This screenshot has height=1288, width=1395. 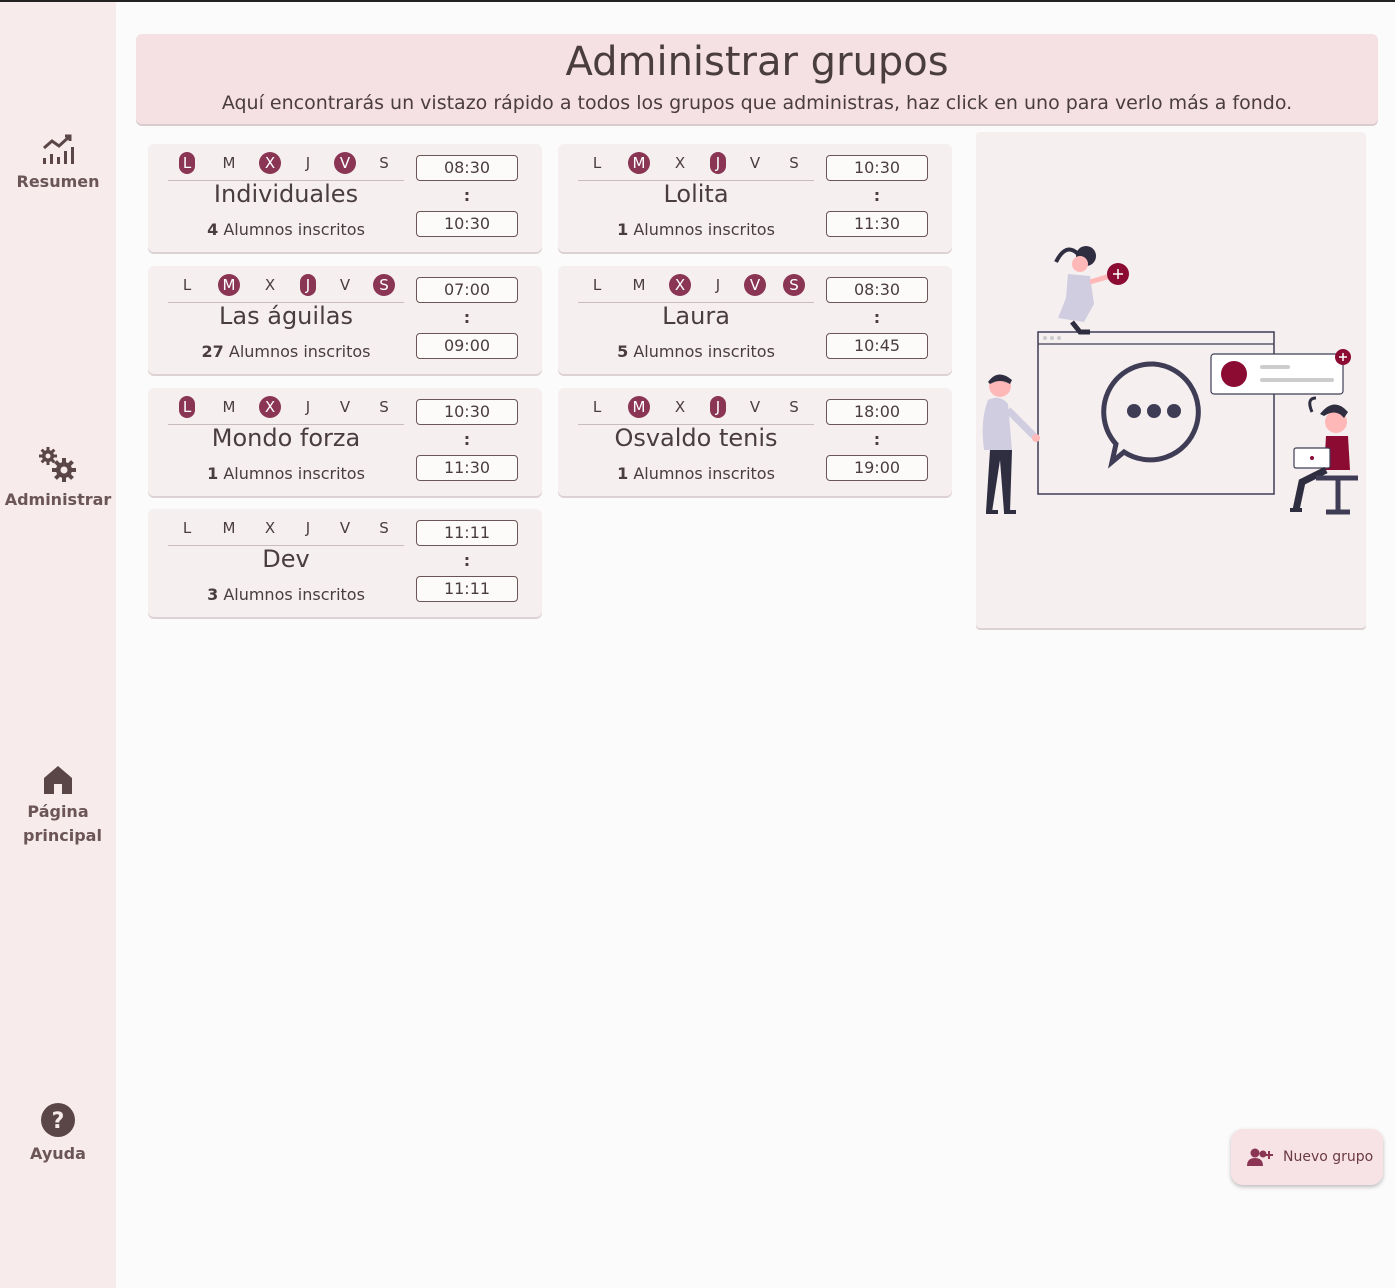 I want to click on enrolled-count: 3 Alumnos inscritos, so click(x=286, y=594).